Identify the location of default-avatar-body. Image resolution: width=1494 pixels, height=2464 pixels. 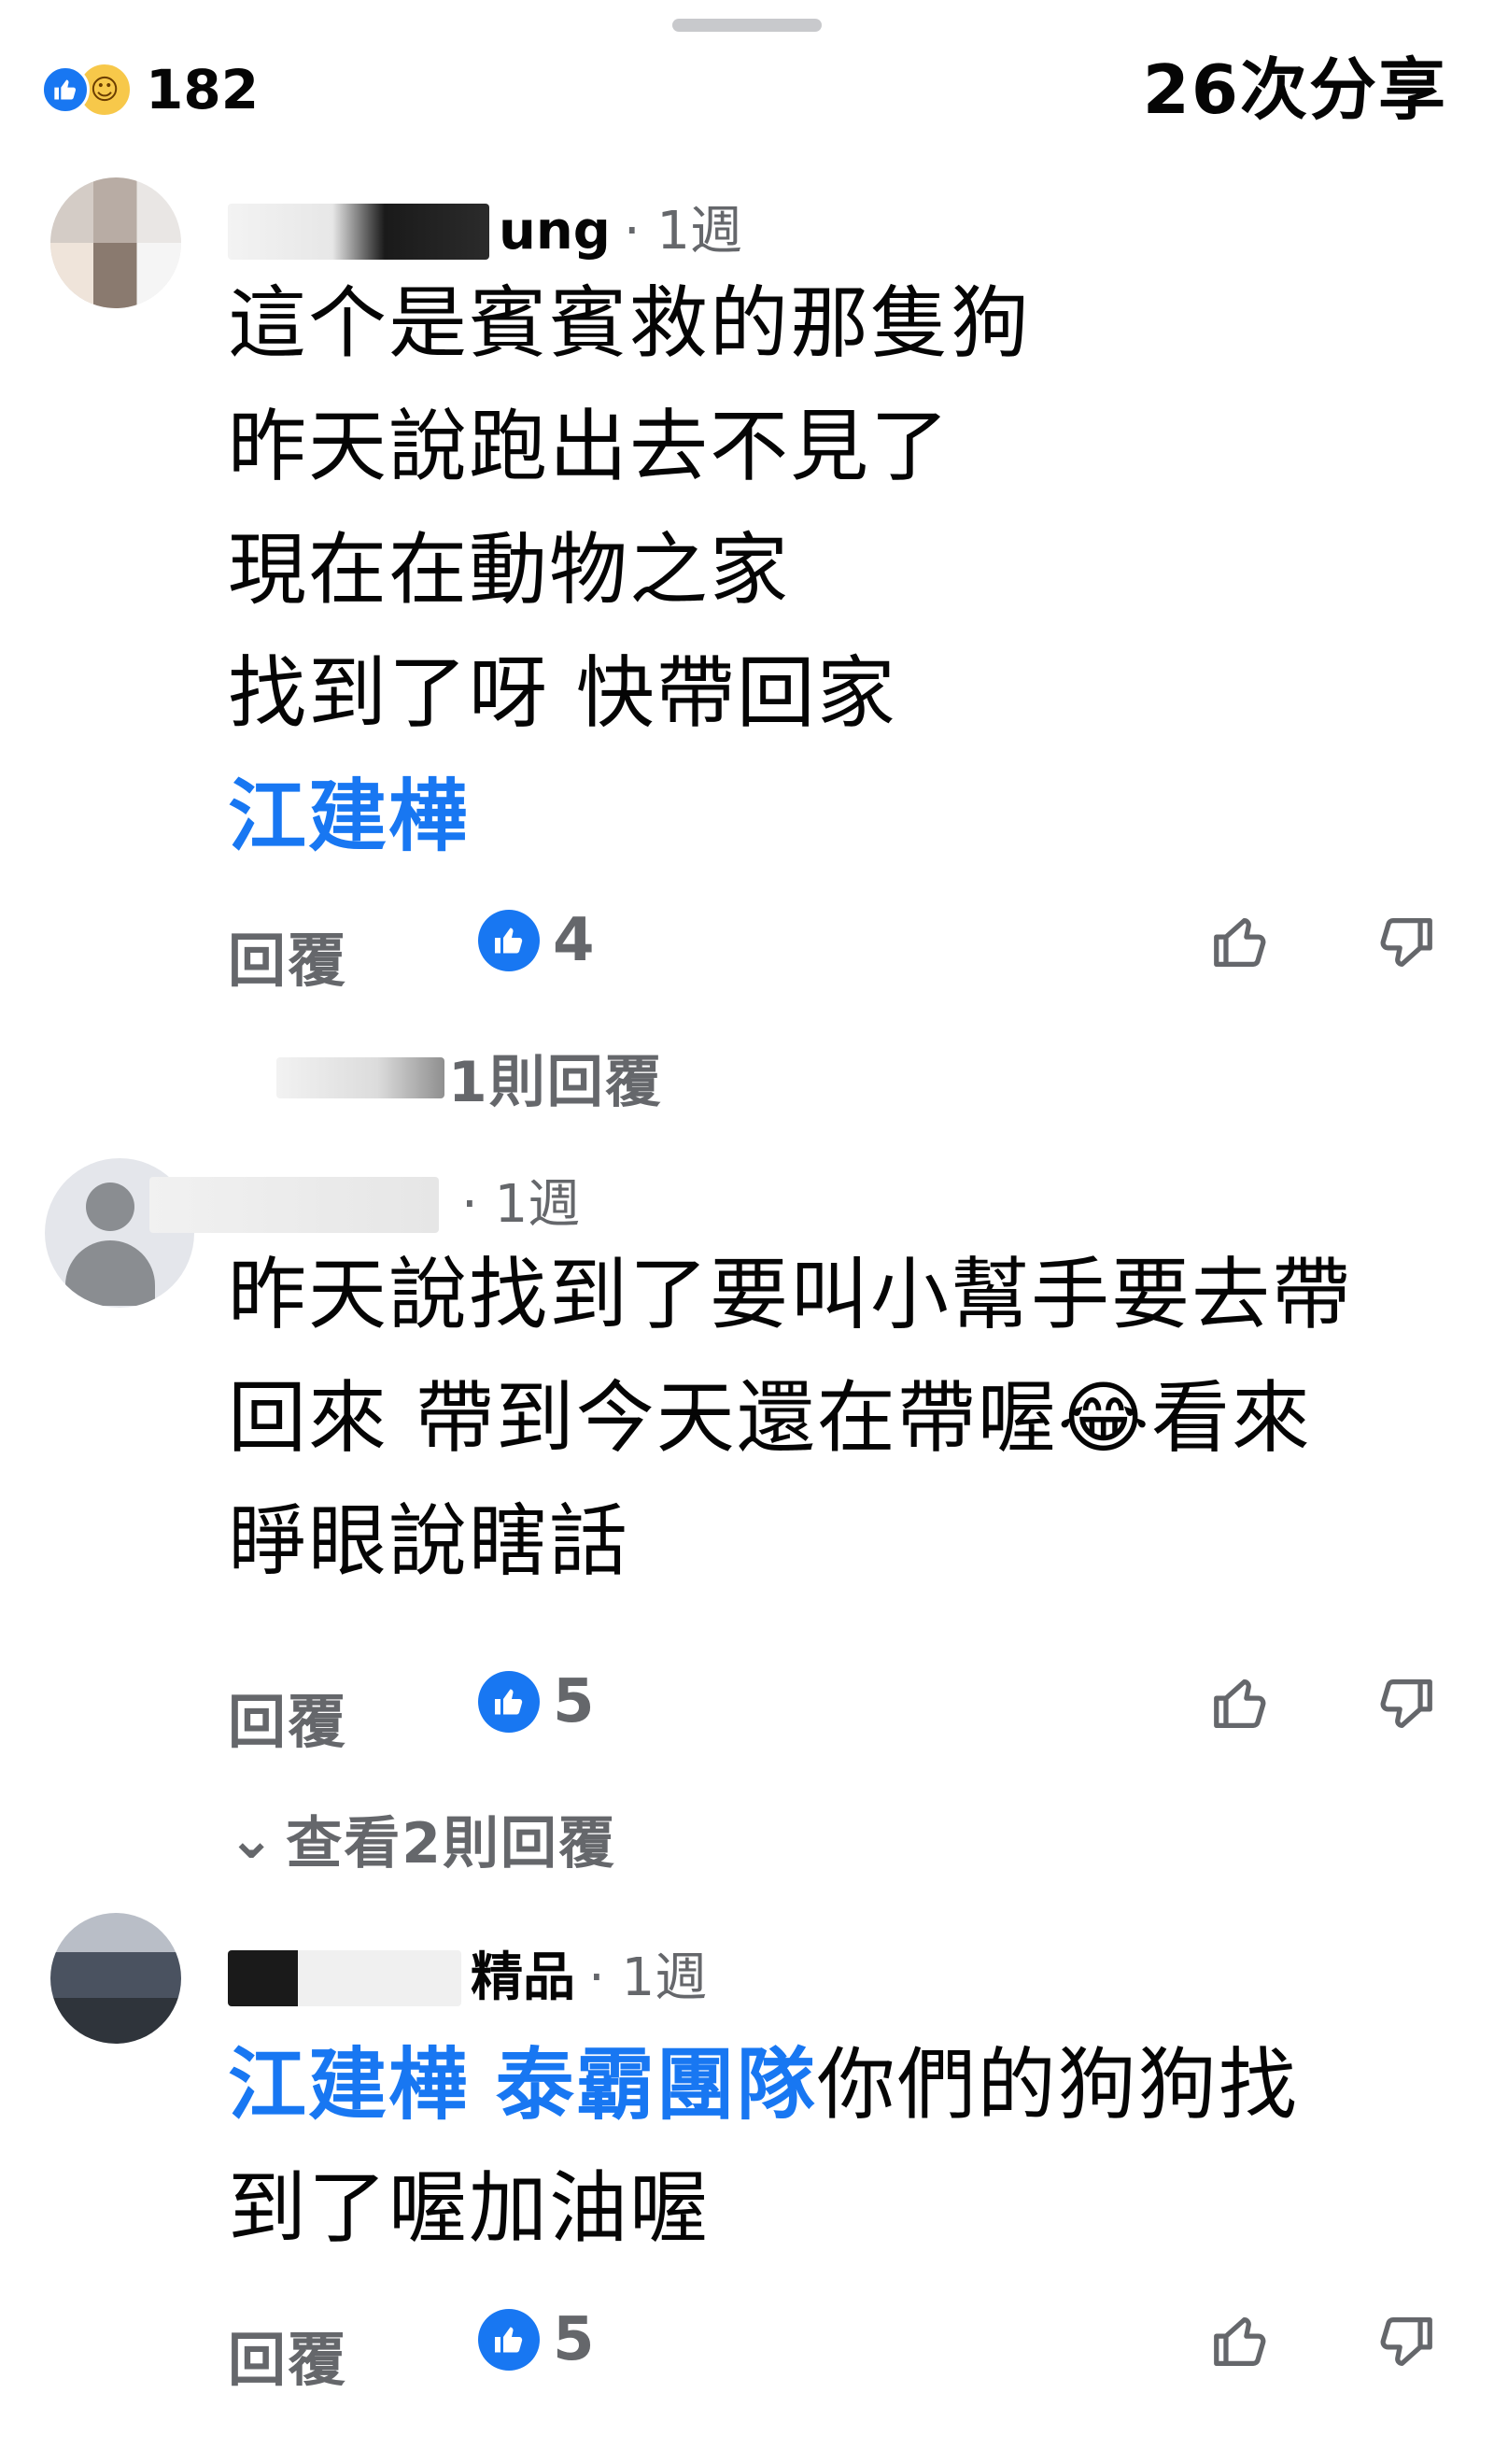
(110, 1273).